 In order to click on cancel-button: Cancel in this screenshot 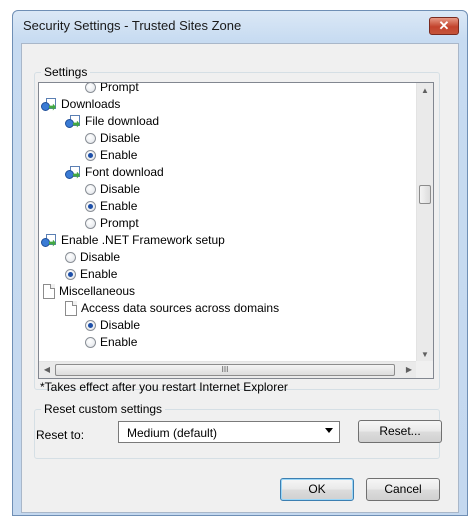, I will do `click(403, 489)`.